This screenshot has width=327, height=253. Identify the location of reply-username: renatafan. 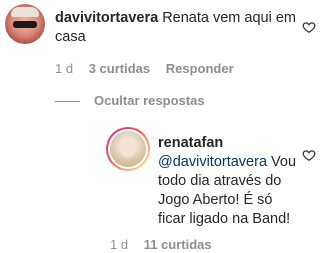
(190, 143).